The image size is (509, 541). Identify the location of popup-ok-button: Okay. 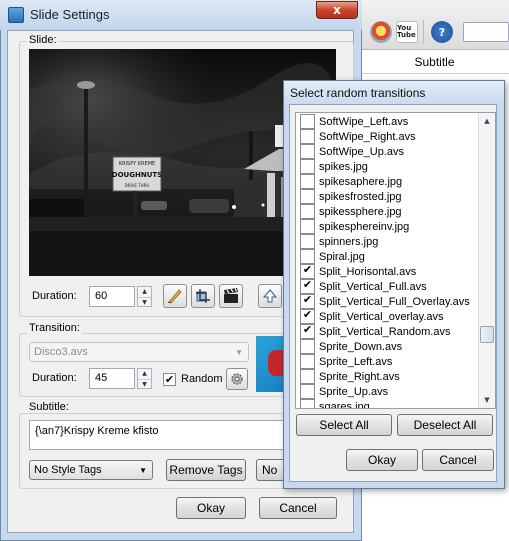
(382, 460).